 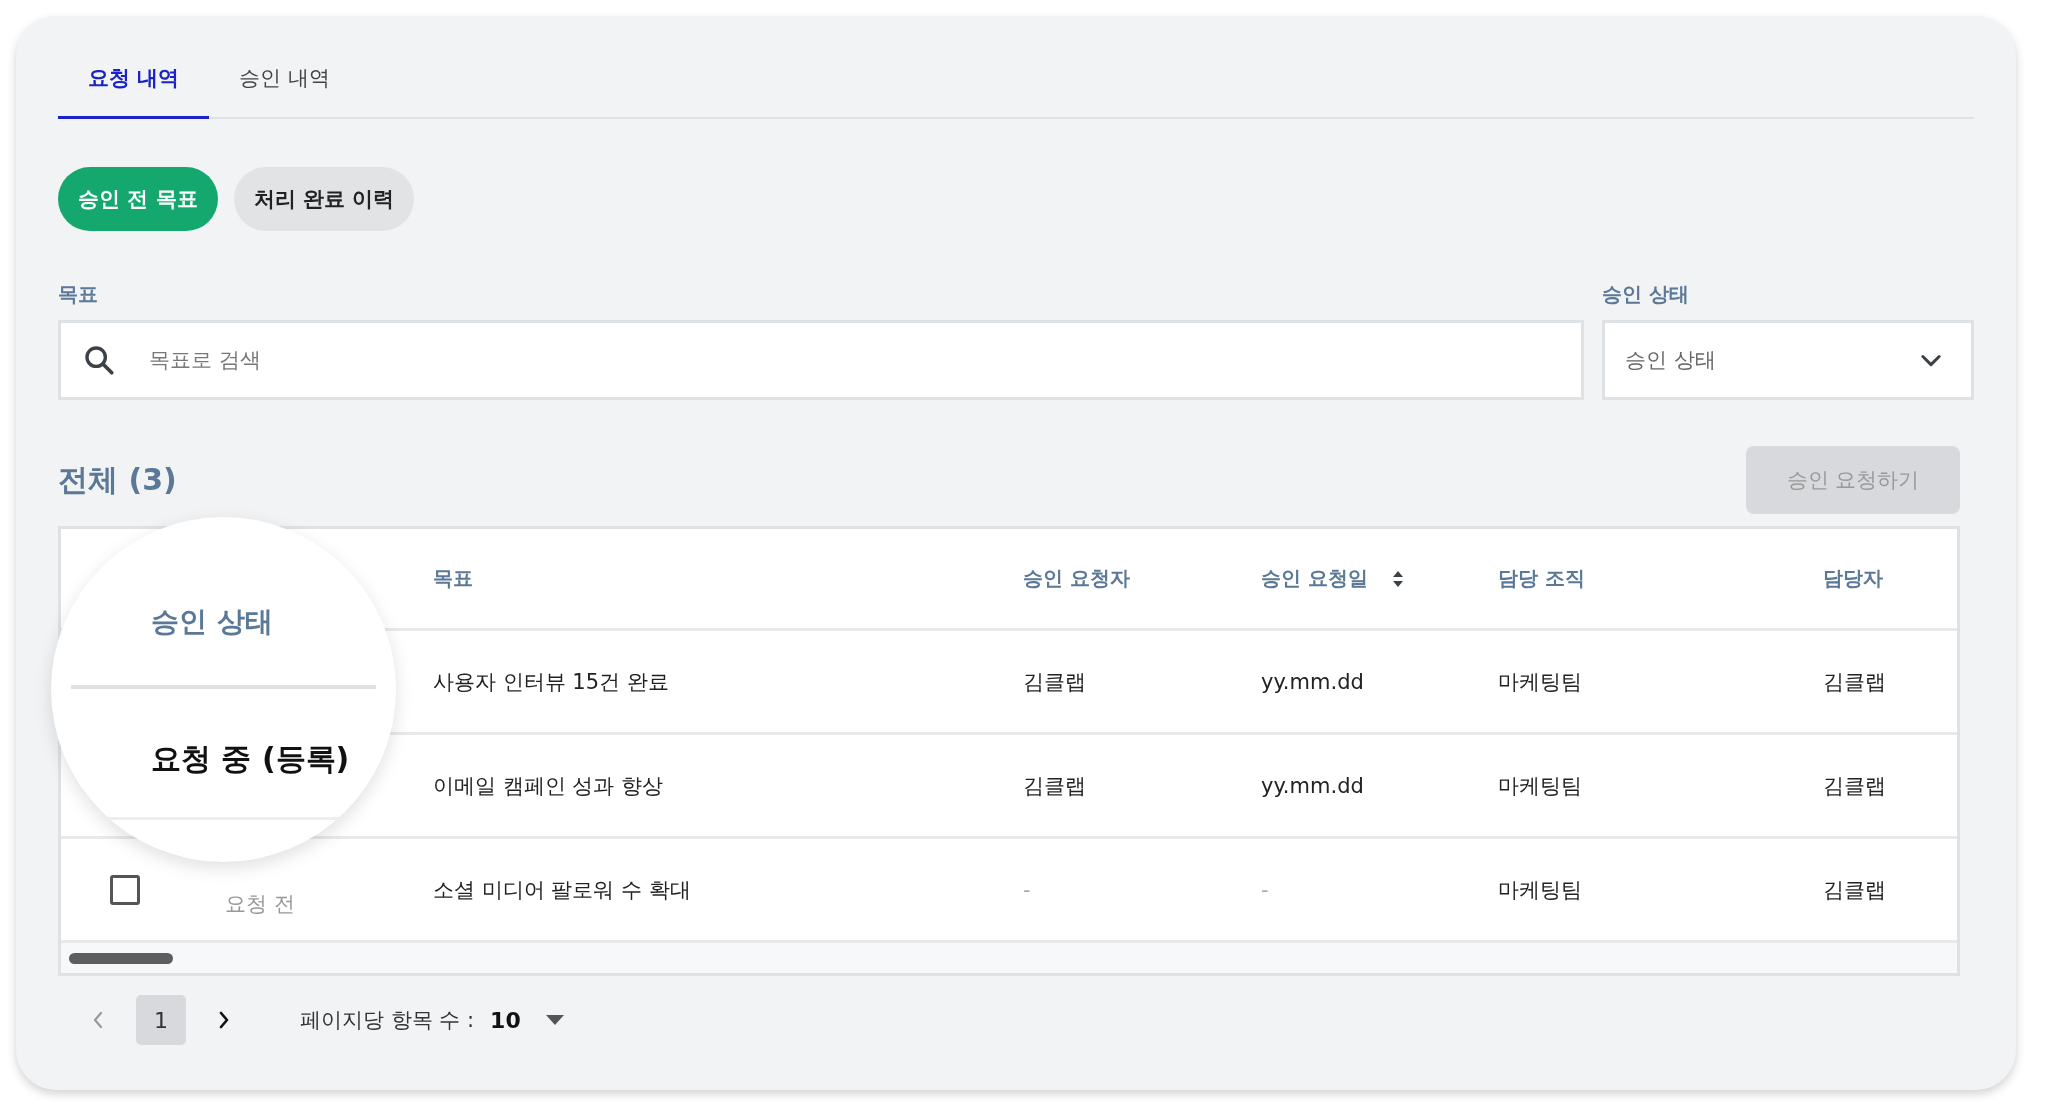 I want to click on filter-chip: 처리 완료 이력, so click(x=324, y=199).